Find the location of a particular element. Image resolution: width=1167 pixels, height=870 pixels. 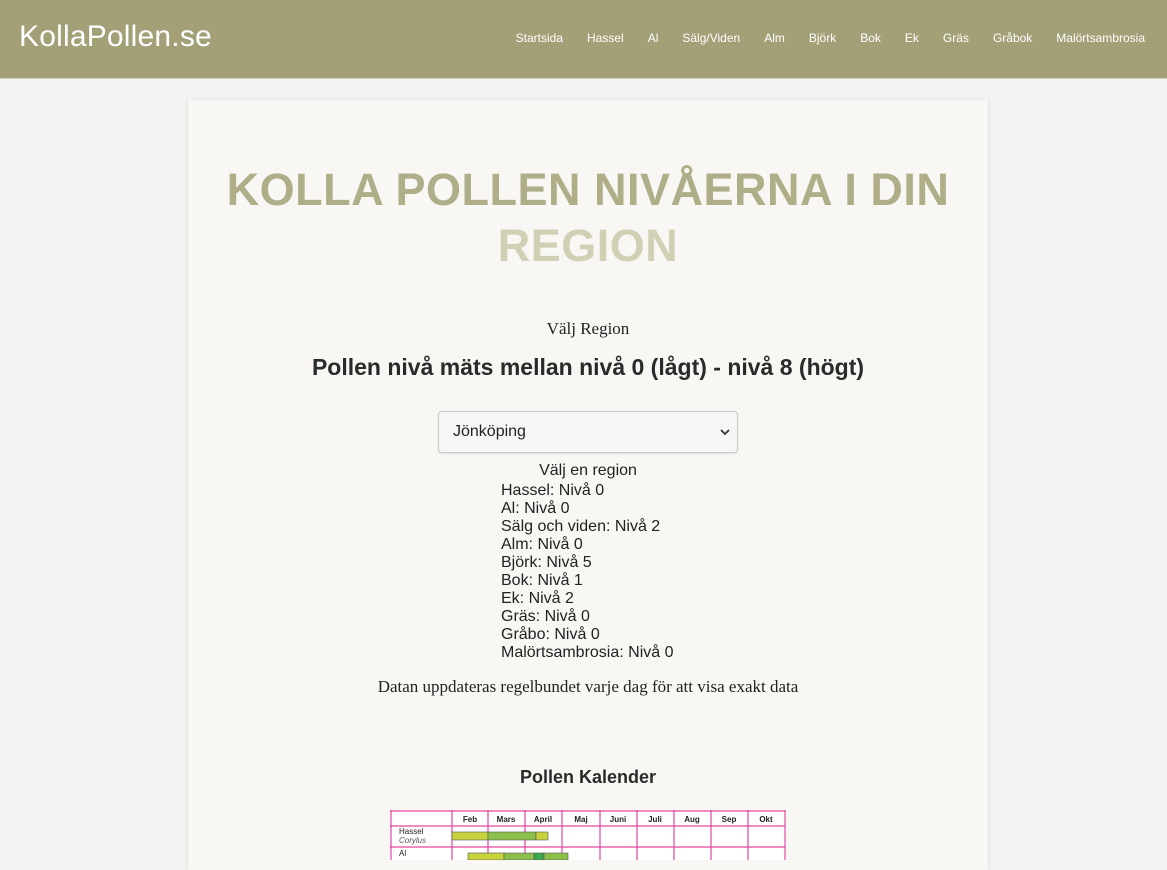

calendar-row-label: Al is located at coordinates (402, 853).